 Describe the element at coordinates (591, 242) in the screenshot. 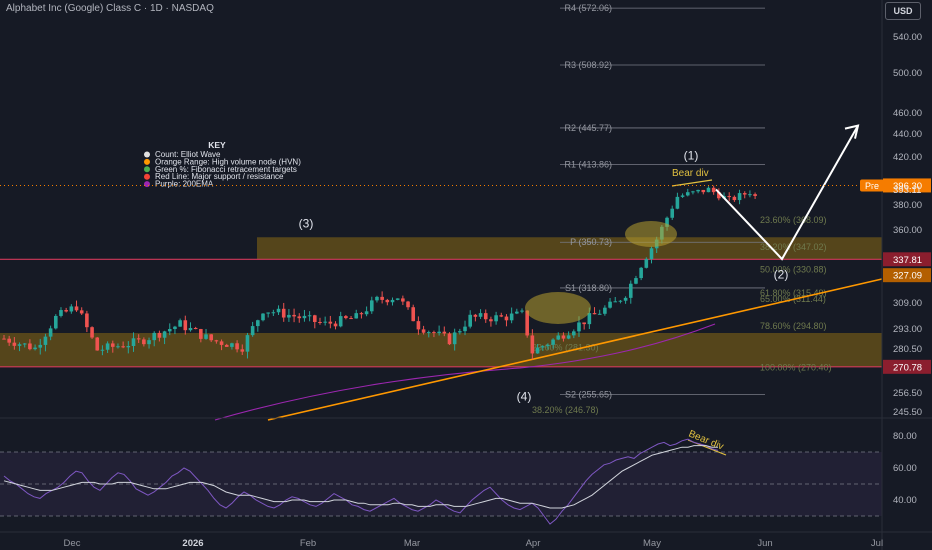

I see `pivot-label: P (350.73)` at that location.